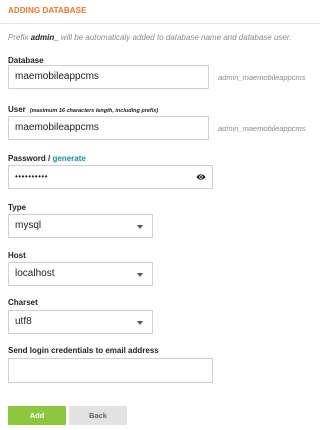 This screenshot has width=320, height=430. What do you see at coordinates (57, 127) in the screenshot?
I see `user-input-value: maemobileappcms` at bounding box center [57, 127].